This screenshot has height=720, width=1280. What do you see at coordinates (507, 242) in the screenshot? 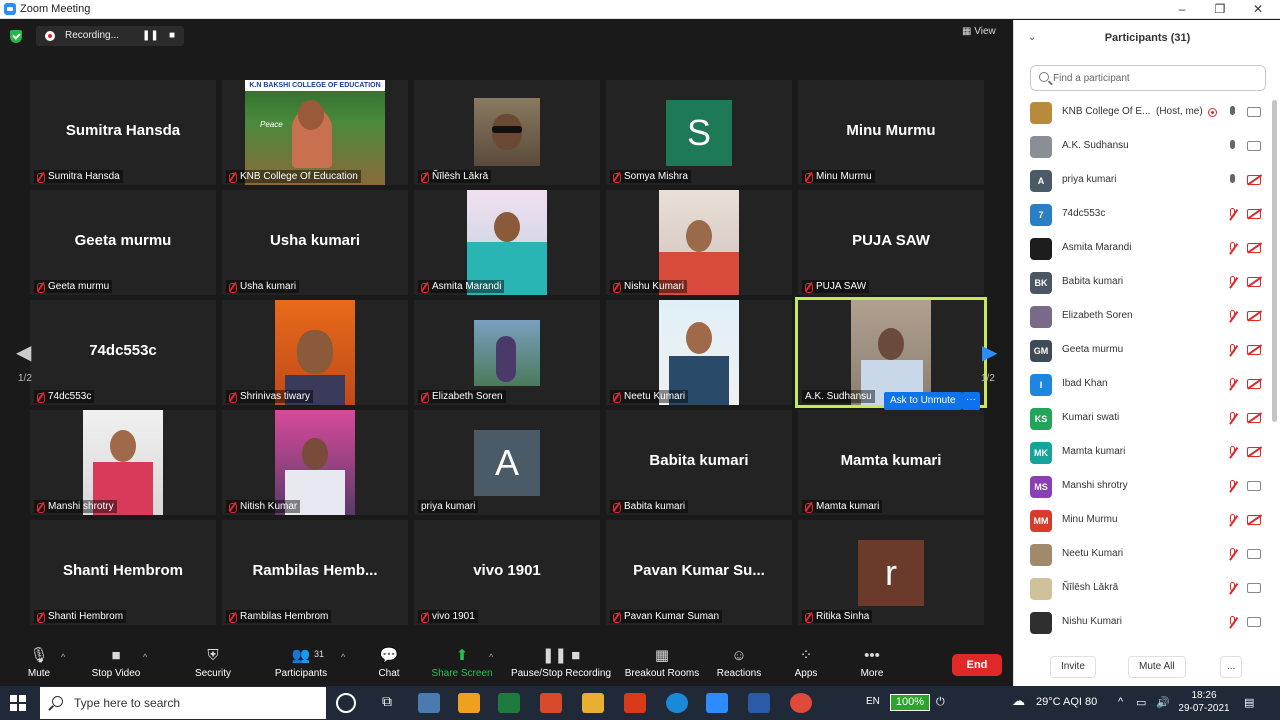
I see `video-tile: Asmita Marandi` at bounding box center [507, 242].